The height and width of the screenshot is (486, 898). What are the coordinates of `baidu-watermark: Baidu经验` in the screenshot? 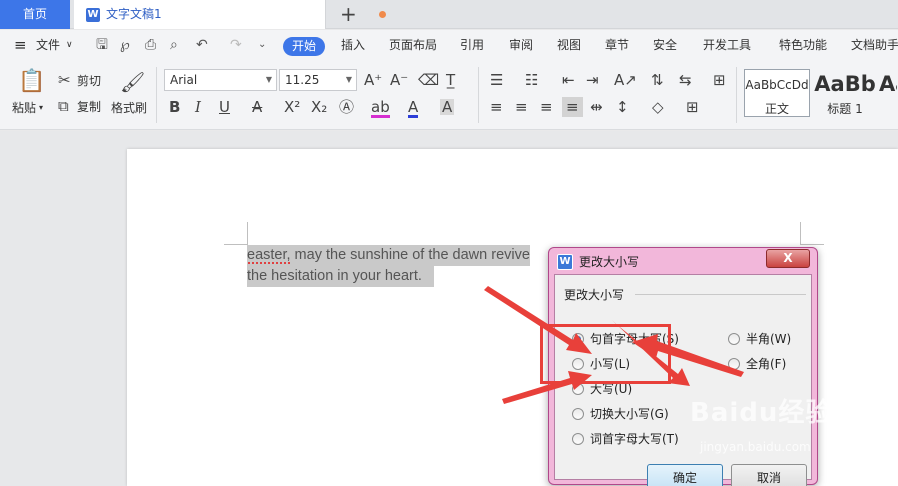 It's located at (761, 413).